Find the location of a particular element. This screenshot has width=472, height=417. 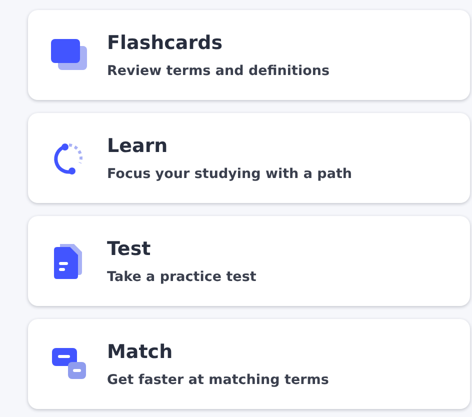

mode-title: Match is located at coordinates (140, 351).